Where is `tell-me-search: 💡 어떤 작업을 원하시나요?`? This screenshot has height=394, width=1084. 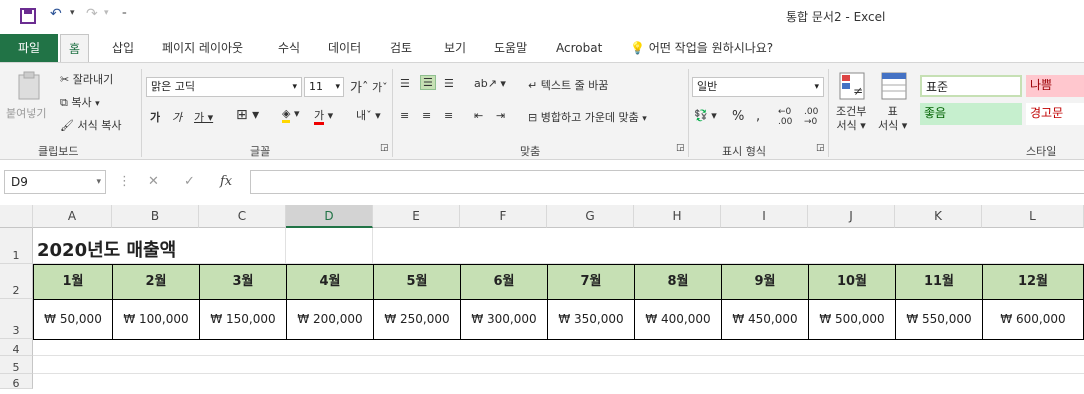
tell-me-search: 💡 어떤 작업을 원하시나요? is located at coordinates (701, 48).